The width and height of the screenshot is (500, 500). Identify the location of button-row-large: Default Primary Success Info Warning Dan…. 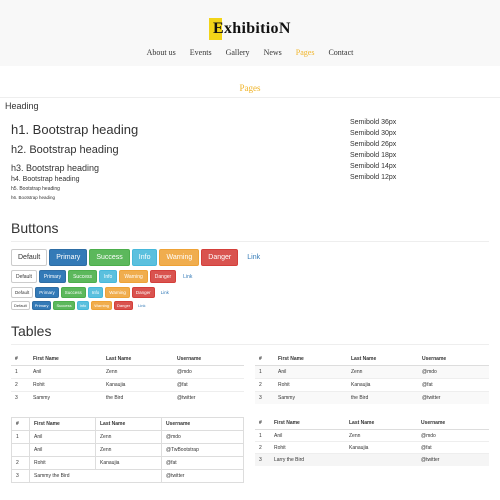
(140, 257).